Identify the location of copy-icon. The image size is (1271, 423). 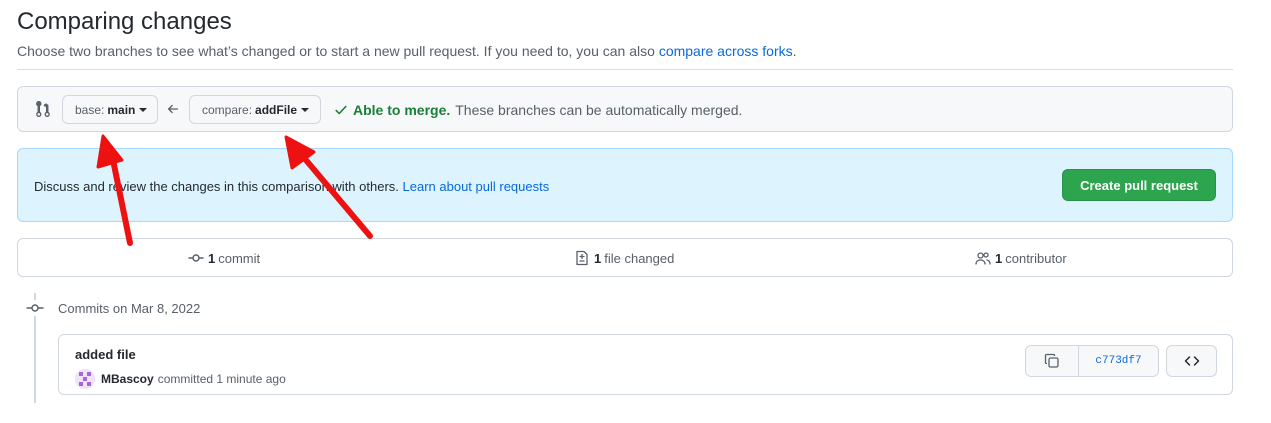
(1051, 360).